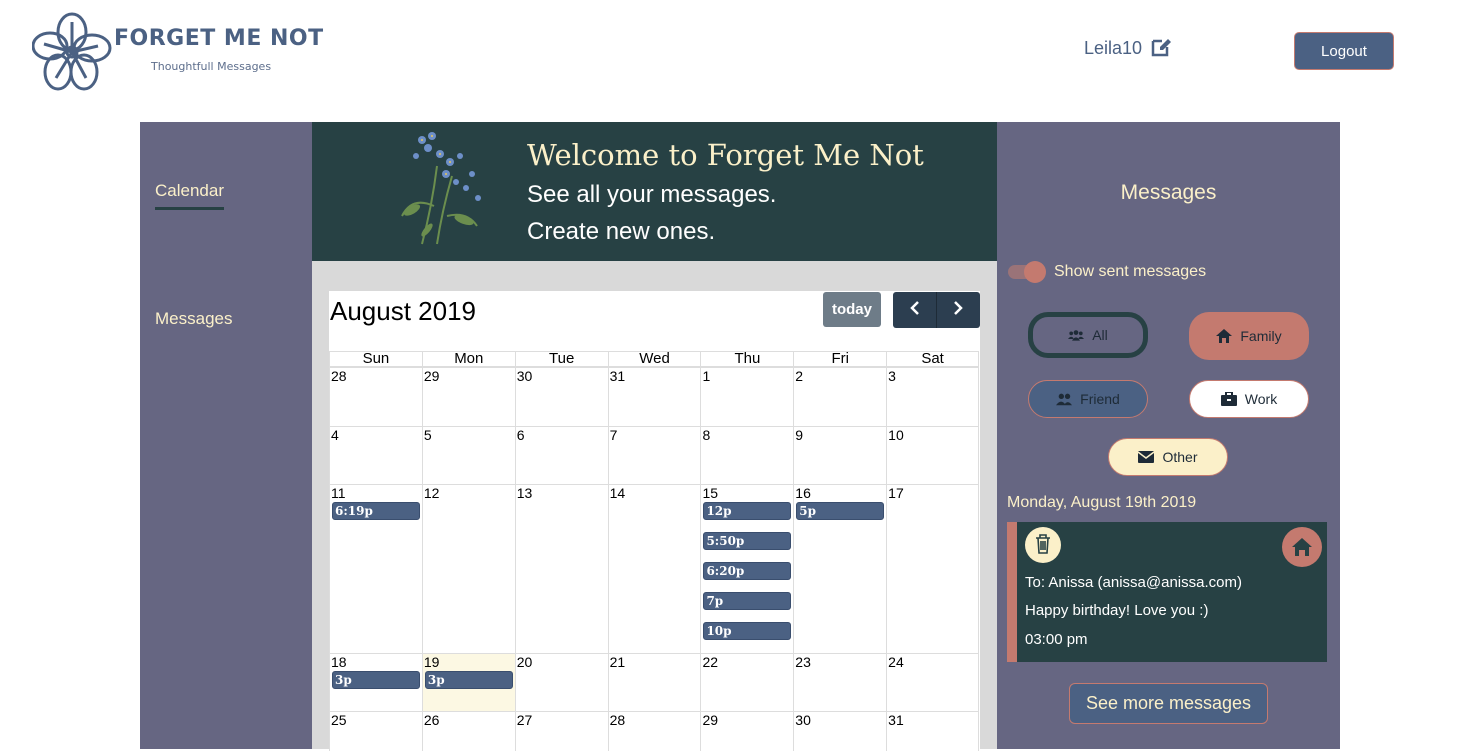 The image size is (1479, 751). I want to click on calendar-day-cell: 16 5p, so click(840, 568).